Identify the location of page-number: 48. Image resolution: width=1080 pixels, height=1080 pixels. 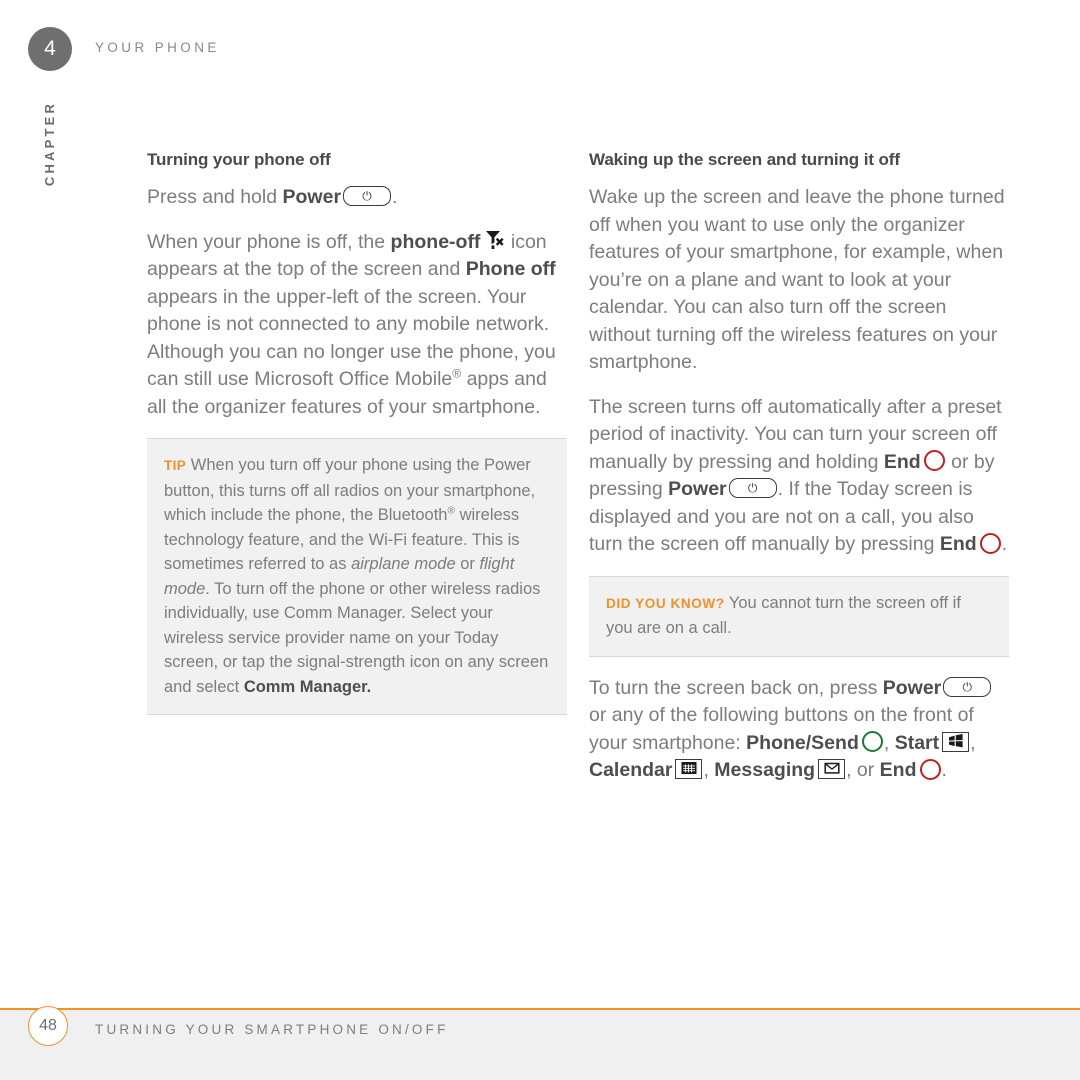
(48, 1025).